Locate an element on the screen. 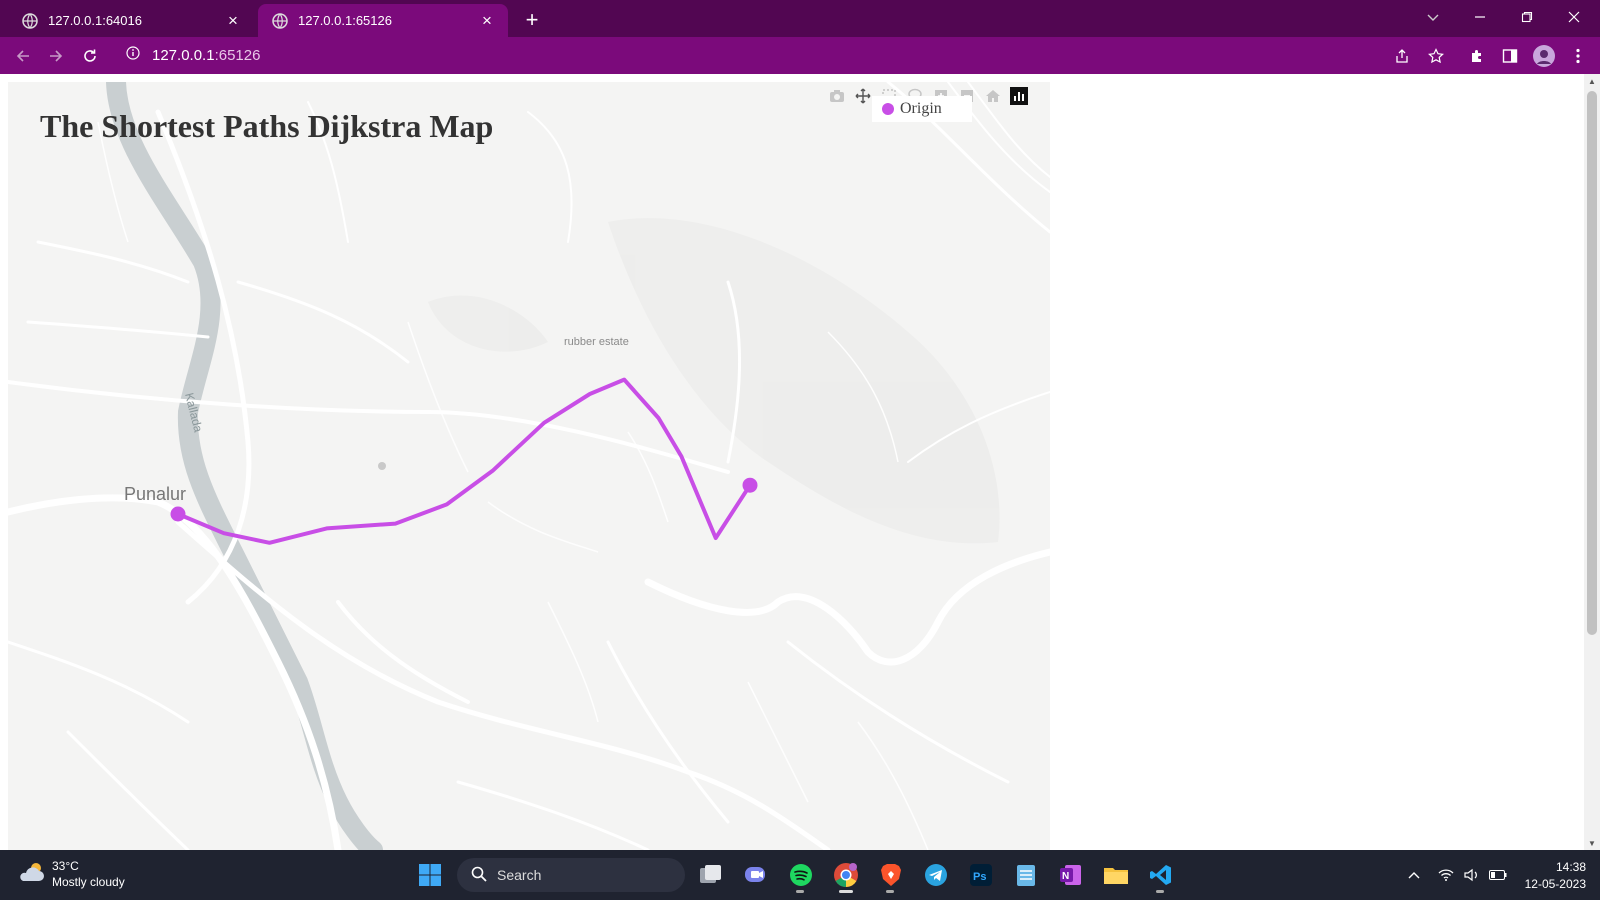 Image resolution: width=1600 pixels, height=900 pixels. route-origin-marker is located at coordinates (178, 514).